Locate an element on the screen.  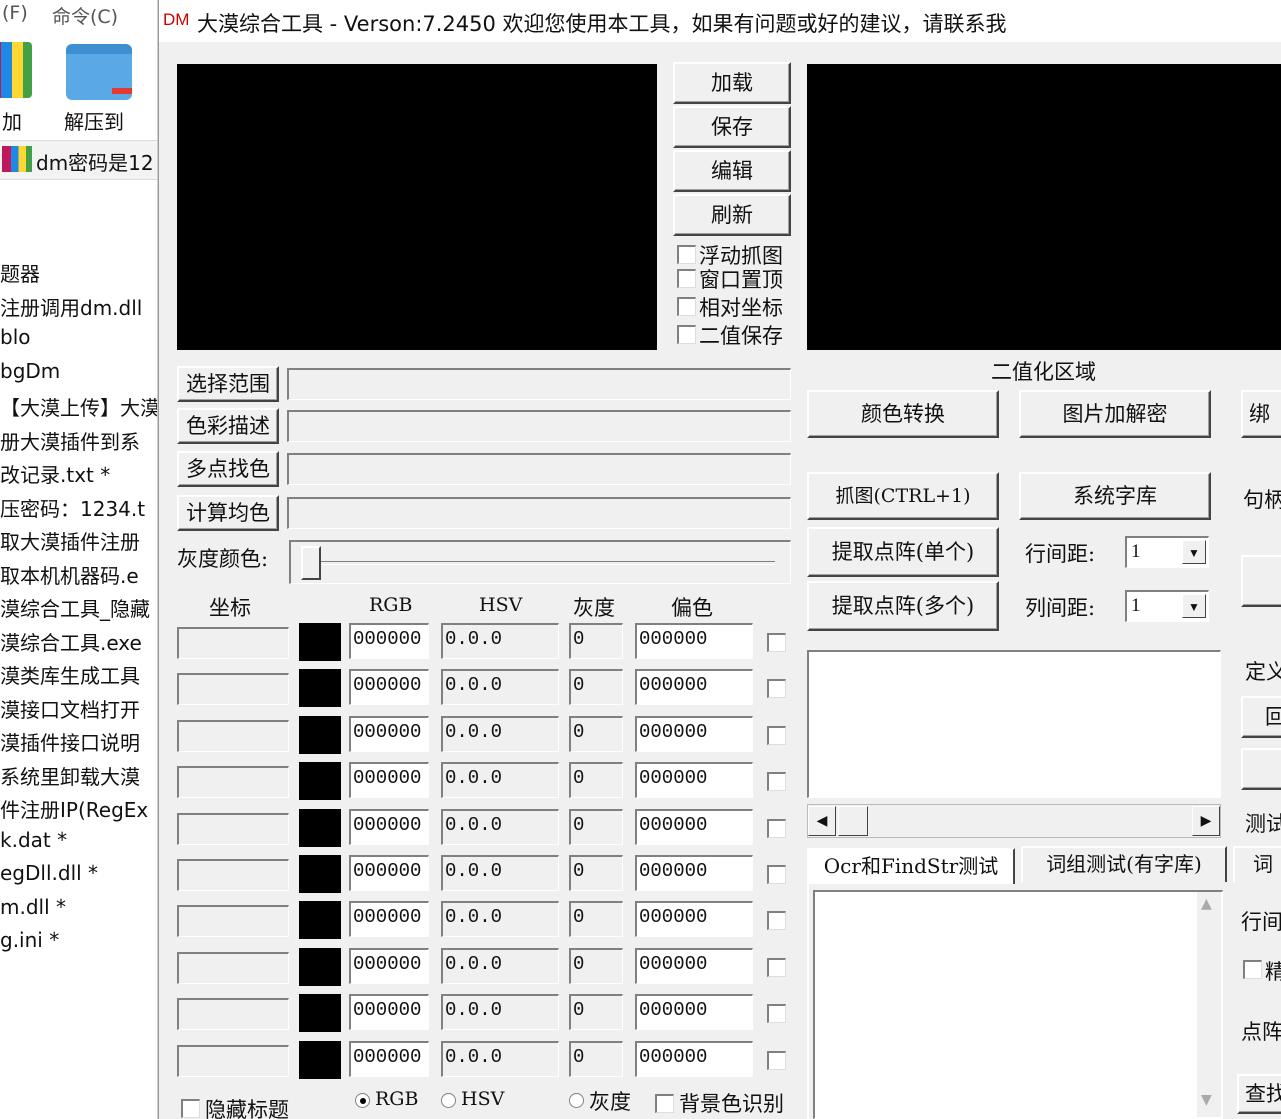
file-list-item: 压密码：1234.t is located at coordinates (72, 507).